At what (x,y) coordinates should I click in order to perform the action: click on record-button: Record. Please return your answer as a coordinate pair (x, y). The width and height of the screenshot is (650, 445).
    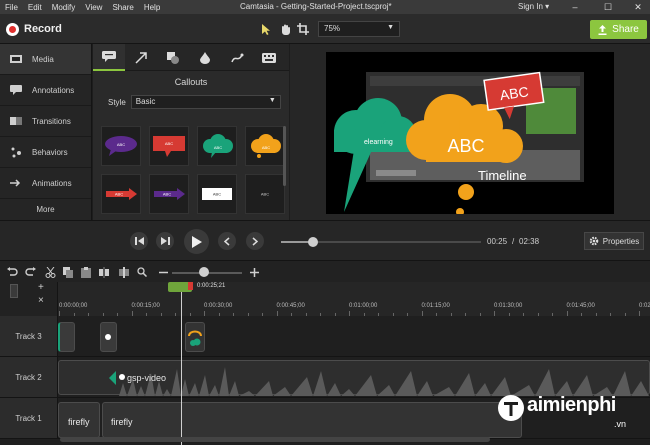
    Looking at the image, I should click on (34, 29).